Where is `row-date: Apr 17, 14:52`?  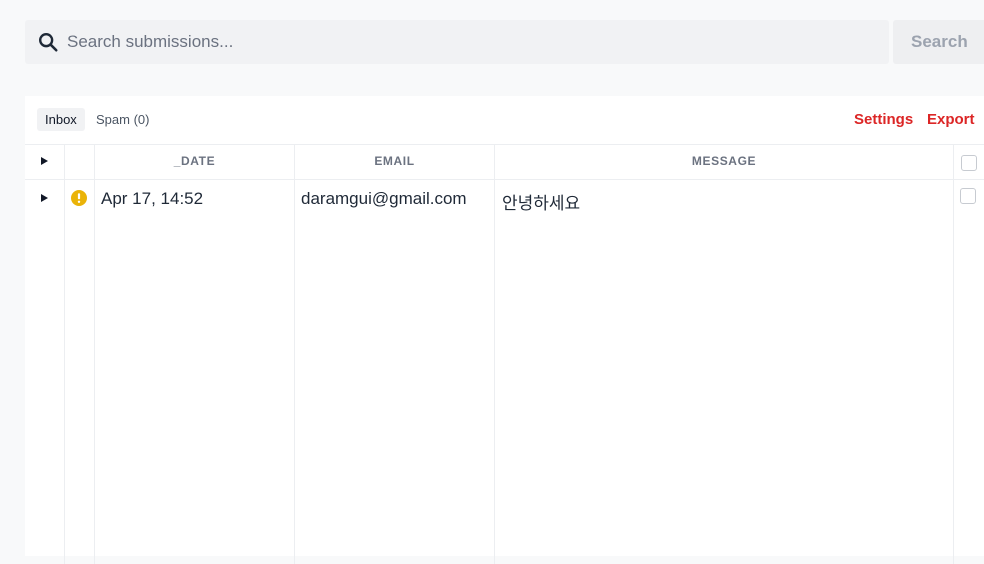 row-date: Apr 17, 14:52 is located at coordinates (152, 198).